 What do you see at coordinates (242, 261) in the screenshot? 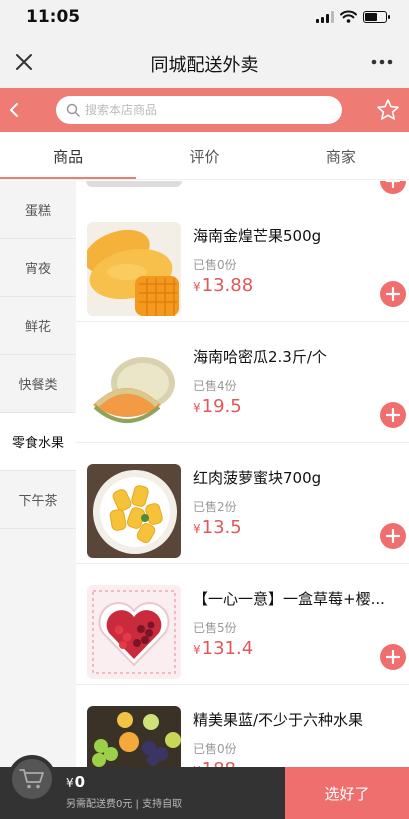
I see `product-item: 海南金煌芒果500g 已售0份 ¥13.88` at bounding box center [242, 261].